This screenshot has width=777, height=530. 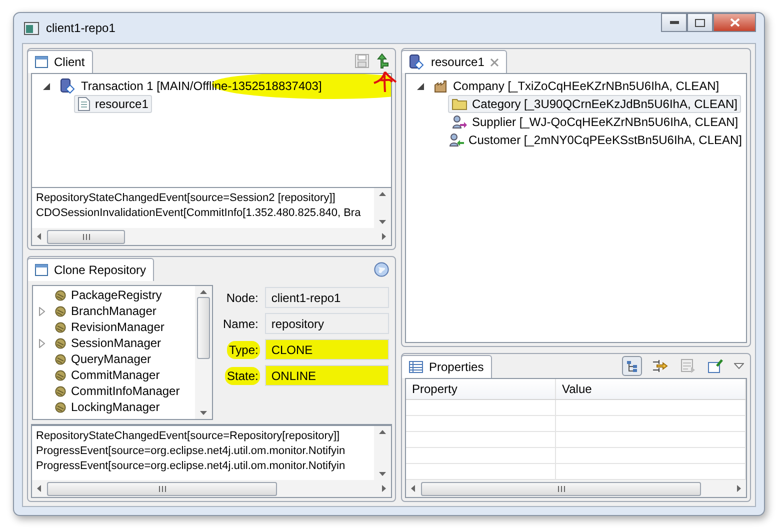 What do you see at coordinates (385, 82) in the screenshot?
I see `scribble-arrow-drawing` at bounding box center [385, 82].